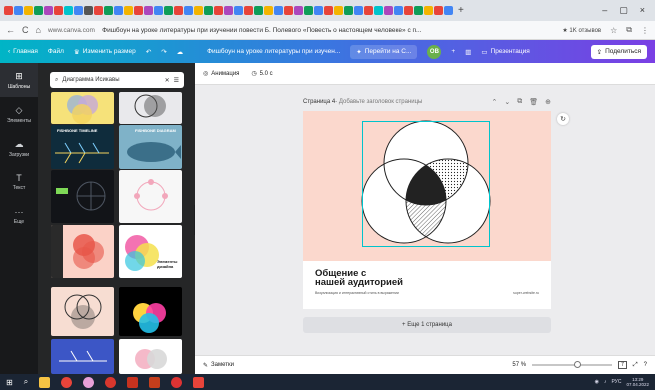 The width and height of the screenshot is (655, 390). What do you see at coordinates (468, 52) in the screenshot?
I see `analytics-icon: ▥` at bounding box center [468, 52].